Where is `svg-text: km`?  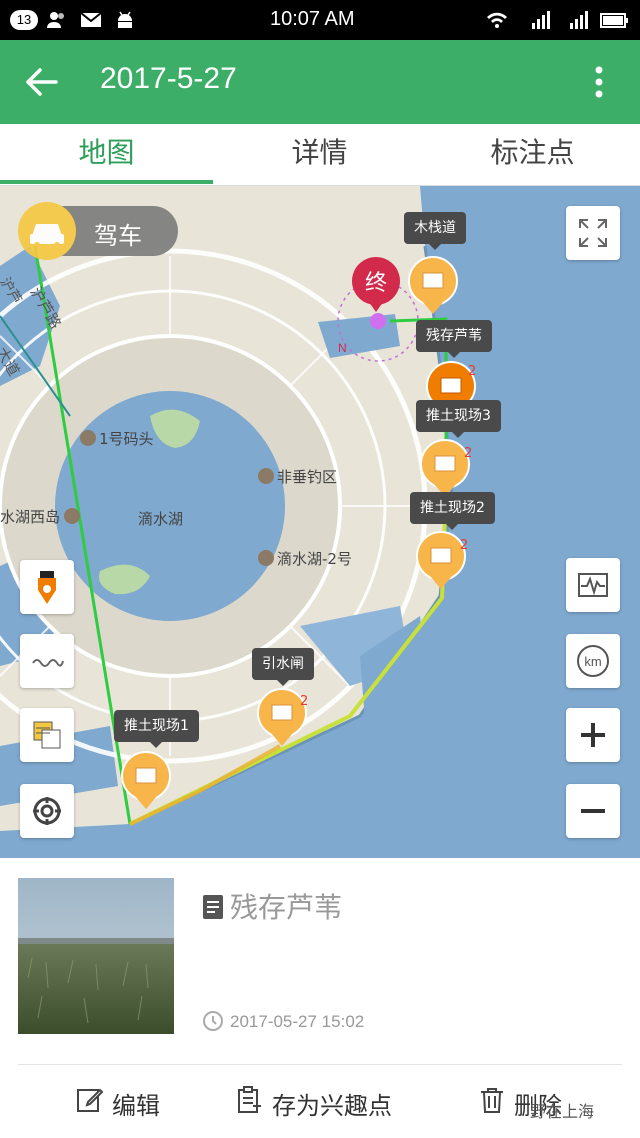
svg-text: km is located at coordinates (592, 661).